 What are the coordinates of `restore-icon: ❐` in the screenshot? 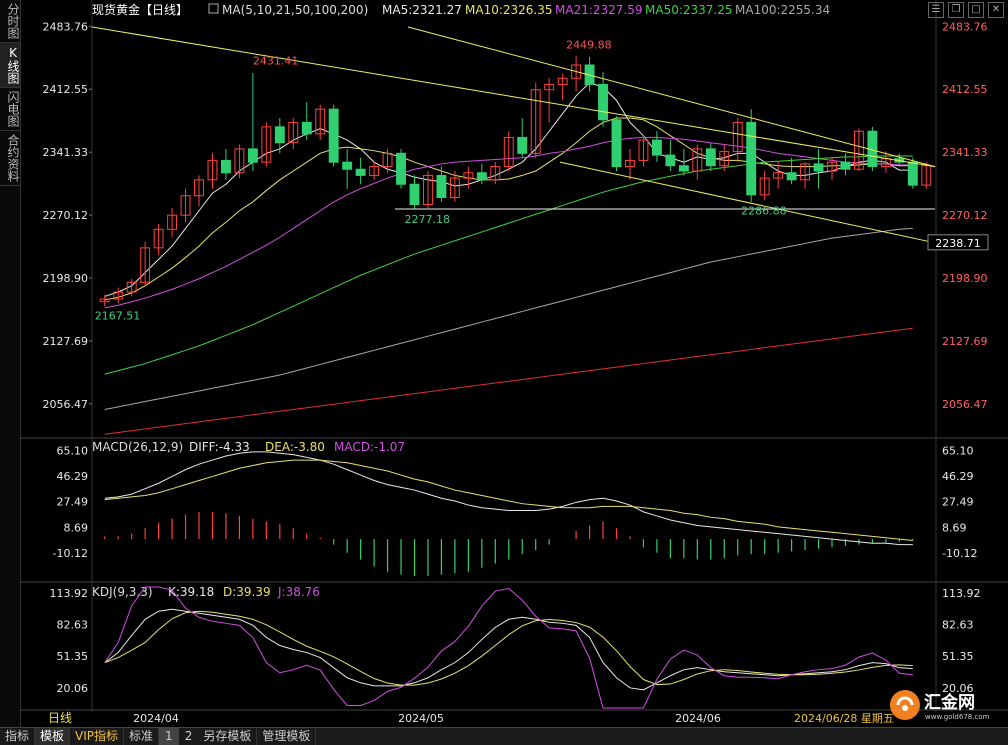 It's located at (956, 10).